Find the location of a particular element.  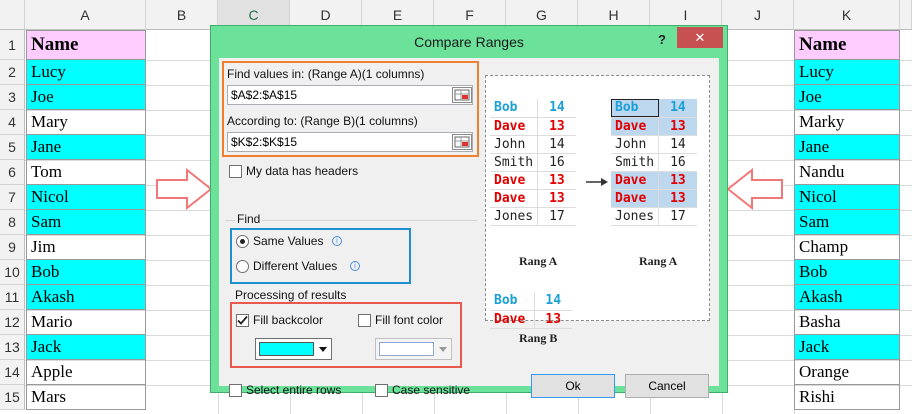

fill-font-color-checkbox is located at coordinates (364, 320).